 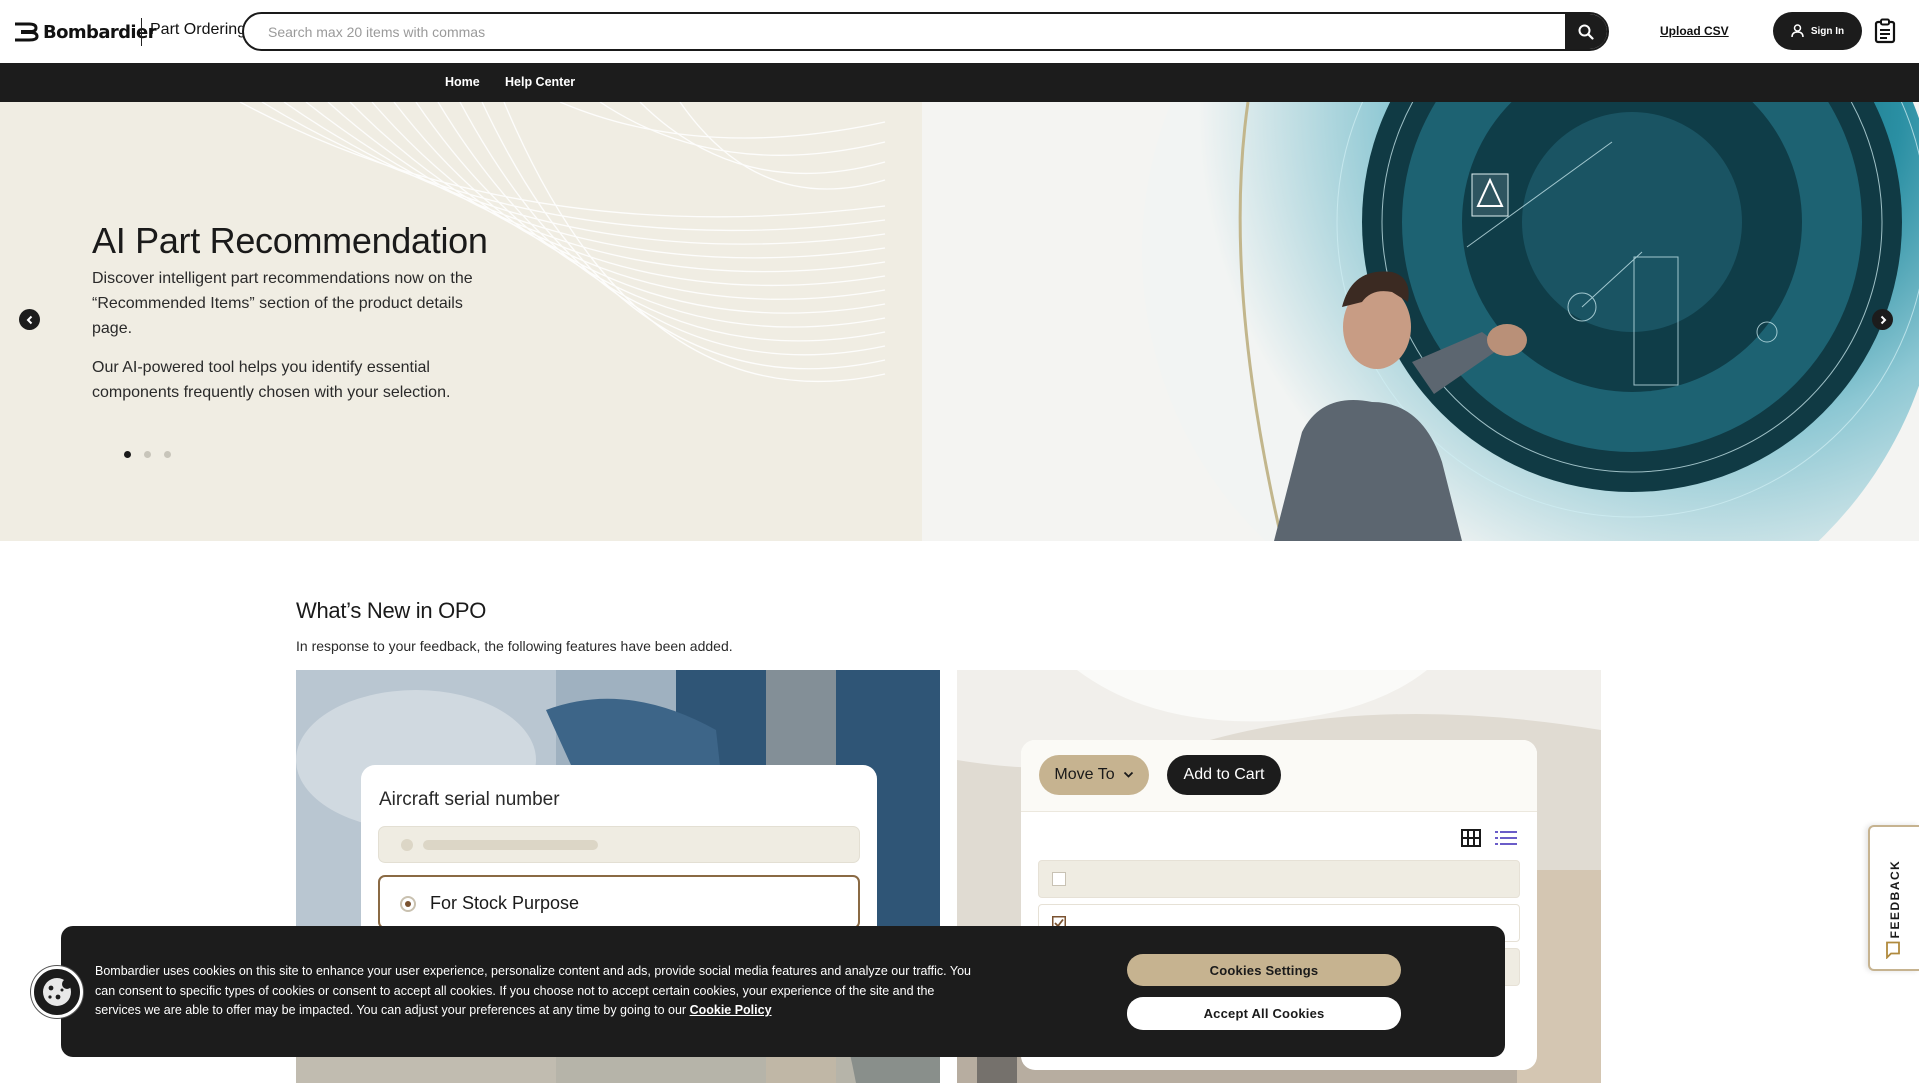 What do you see at coordinates (391, 610) in the screenshot?
I see `whats-new-title: What’s New in OPO` at bounding box center [391, 610].